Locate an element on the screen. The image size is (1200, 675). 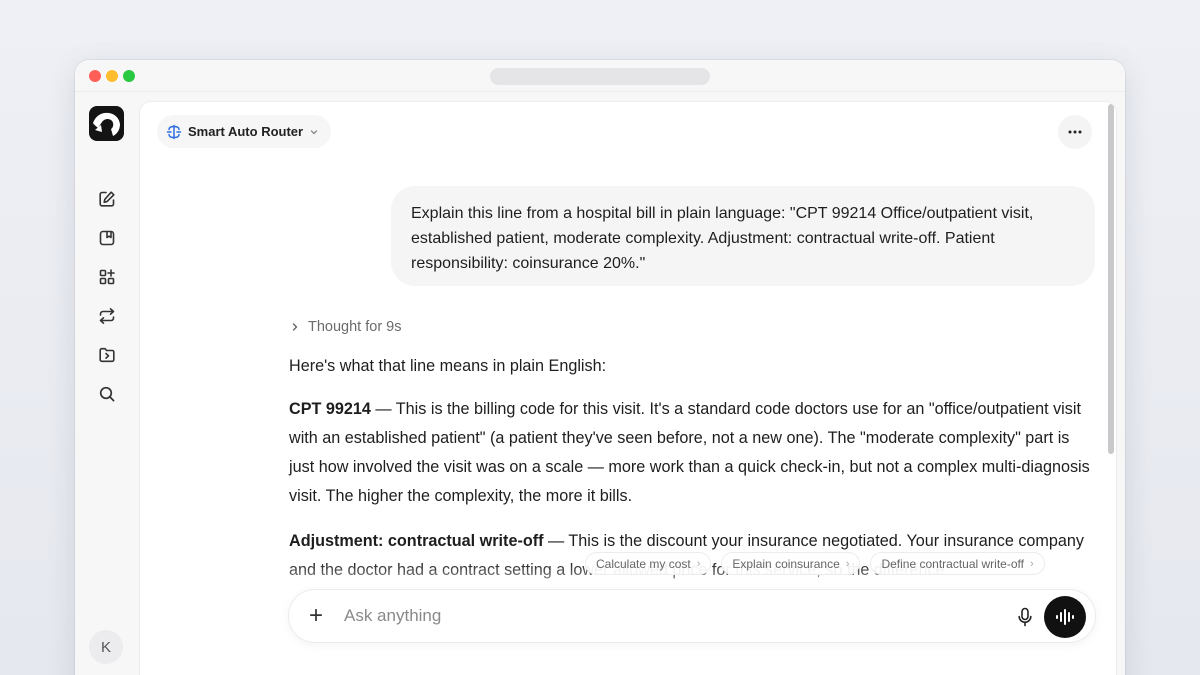
voice-mode-button is located at coordinates (1065, 617).